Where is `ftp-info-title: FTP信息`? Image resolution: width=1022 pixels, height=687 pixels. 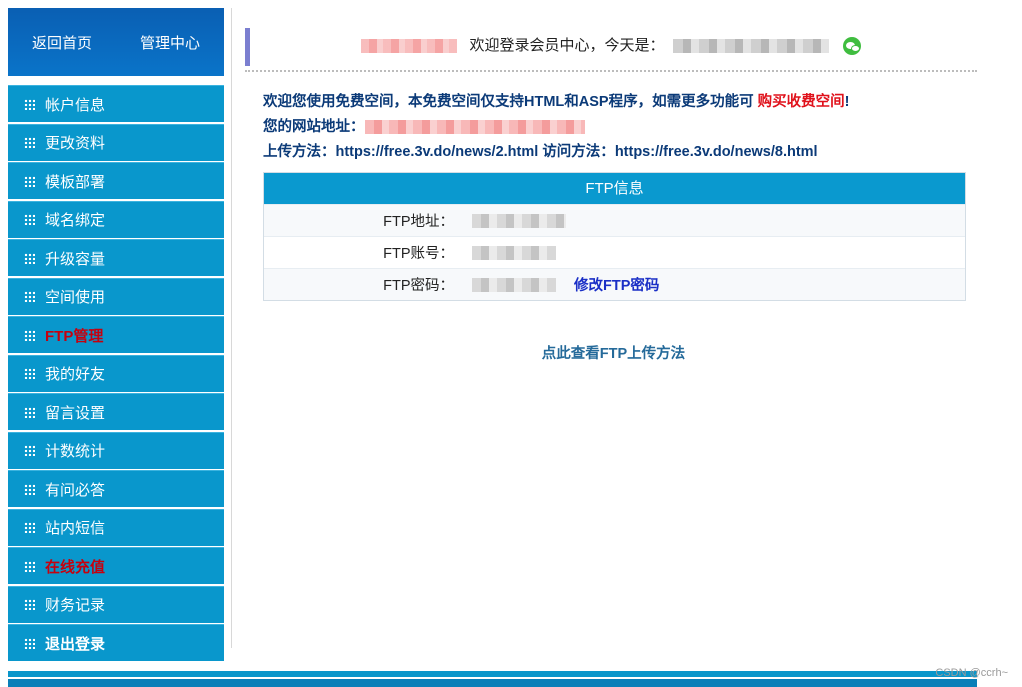 ftp-info-title: FTP信息 is located at coordinates (614, 188).